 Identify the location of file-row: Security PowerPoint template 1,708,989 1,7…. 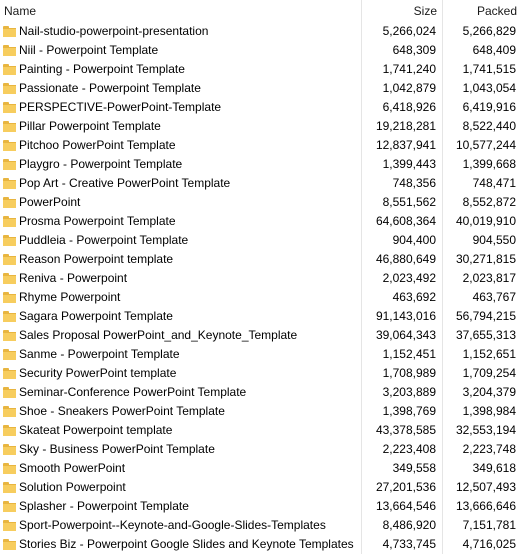
(261, 373).